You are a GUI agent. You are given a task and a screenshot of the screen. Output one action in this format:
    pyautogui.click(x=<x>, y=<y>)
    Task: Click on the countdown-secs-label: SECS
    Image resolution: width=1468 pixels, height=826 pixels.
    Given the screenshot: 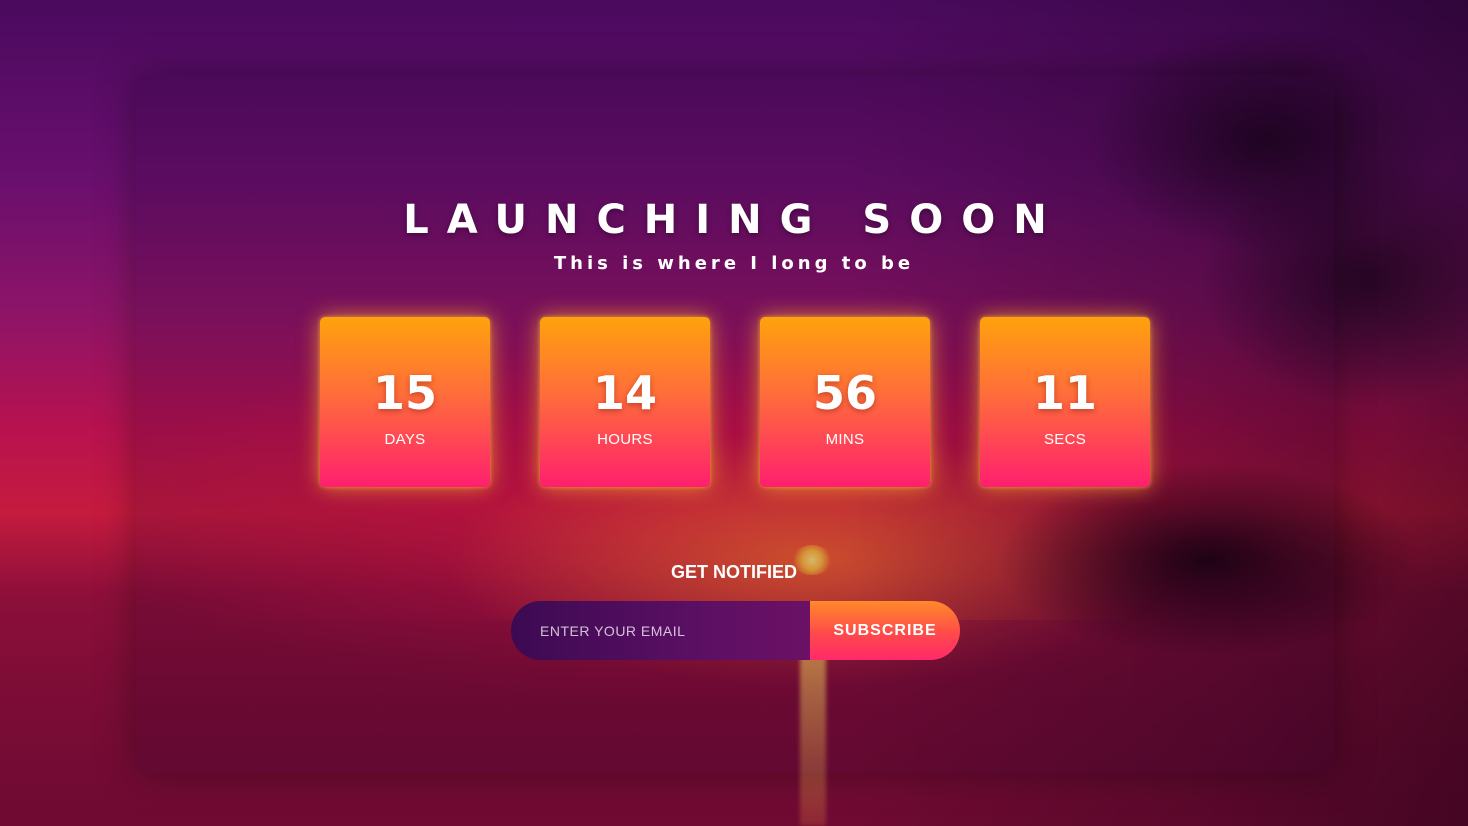 What is the action you would take?
    pyautogui.click(x=1065, y=439)
    